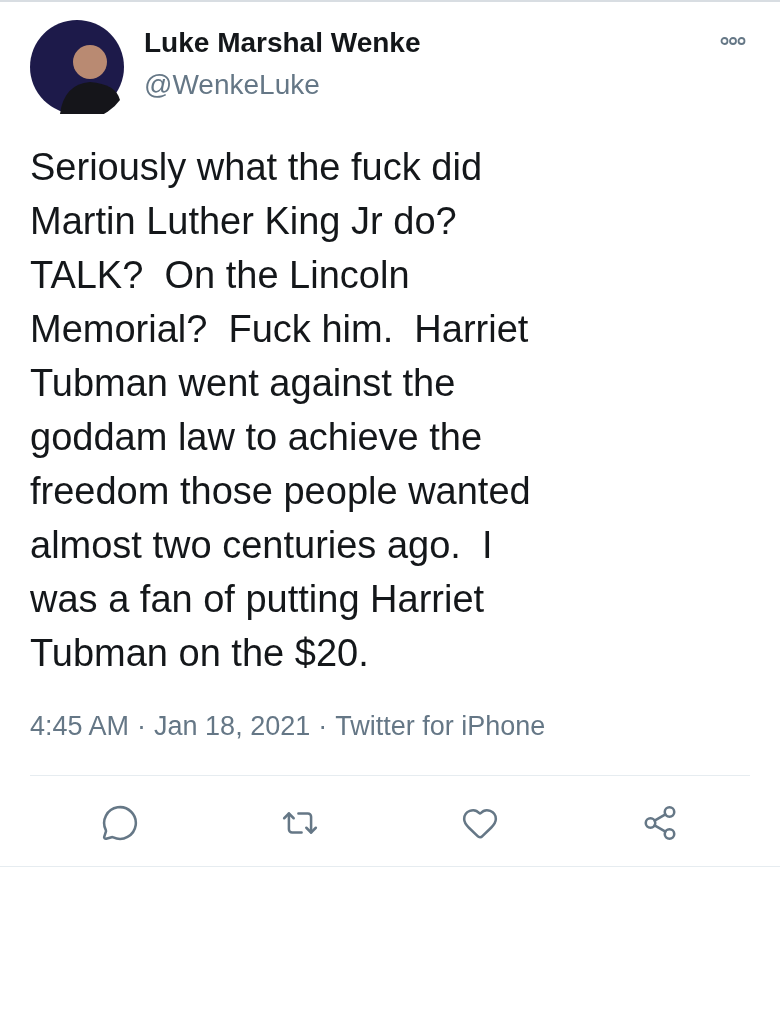  What do you see at coordinates (440, 726) in the screenshot?
I see `tweet-source: Twitter for iPhone` at bounding box center [440, 726].